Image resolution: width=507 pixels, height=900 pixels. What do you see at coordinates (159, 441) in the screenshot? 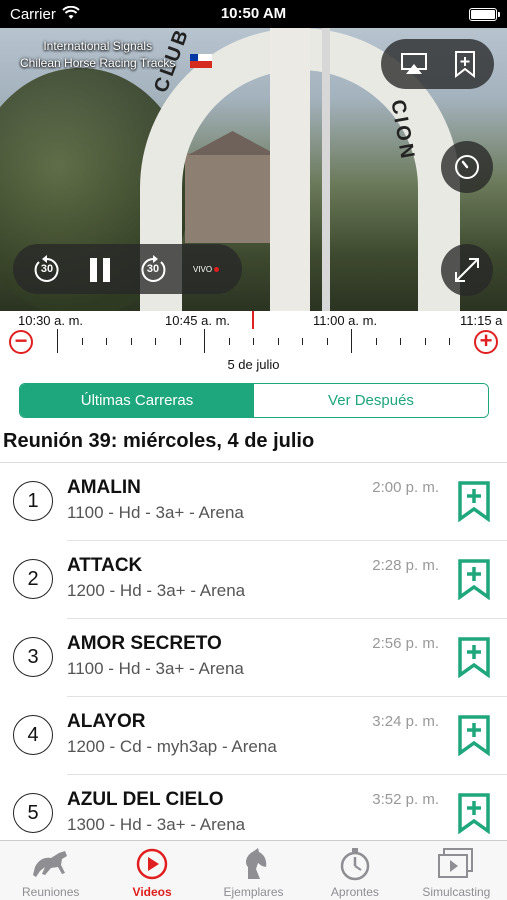
I see `meeting-title: Reunión 39: miércoles, 4 de julio` at bounding box center [159, 441].